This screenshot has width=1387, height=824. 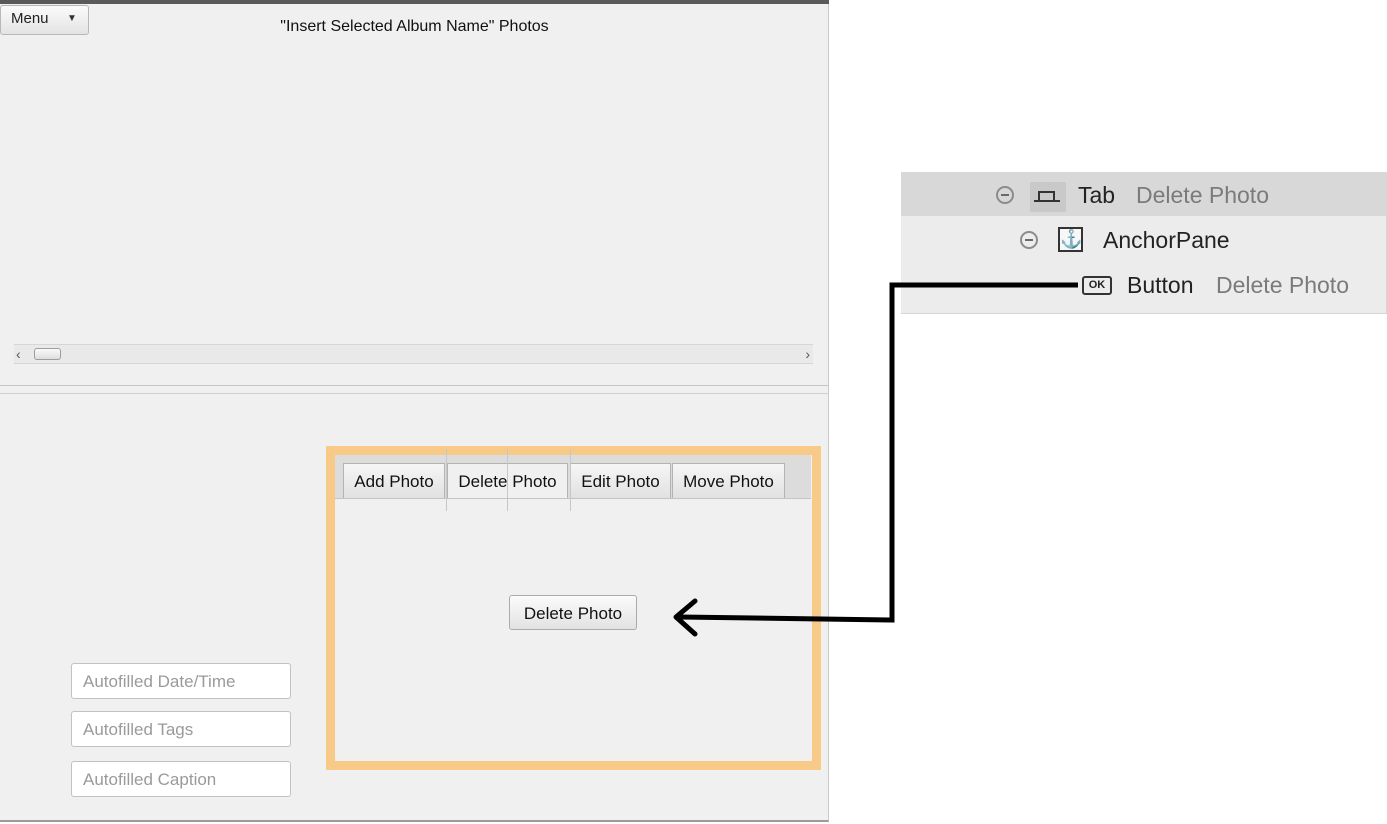 What do you see at coordinates (875, 459) in the screenshot?
I see `annotation-arrow` at bounding box center [875, 459].